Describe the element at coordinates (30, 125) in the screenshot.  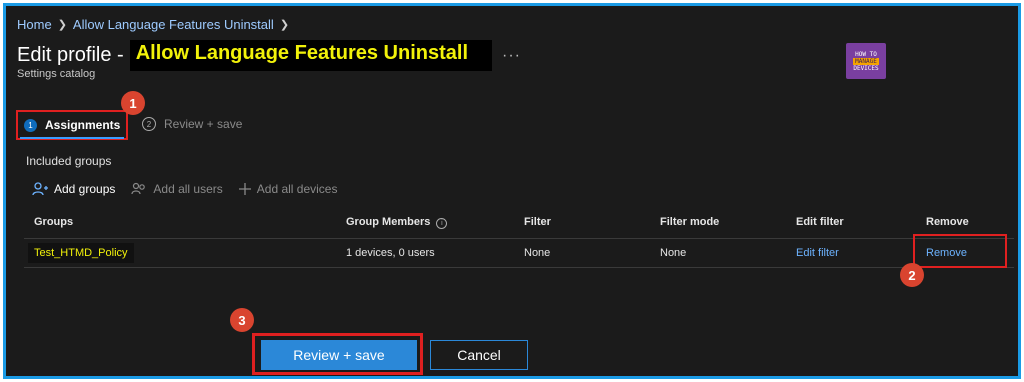
I see `step-1-indicator-icon: 1` at that location.